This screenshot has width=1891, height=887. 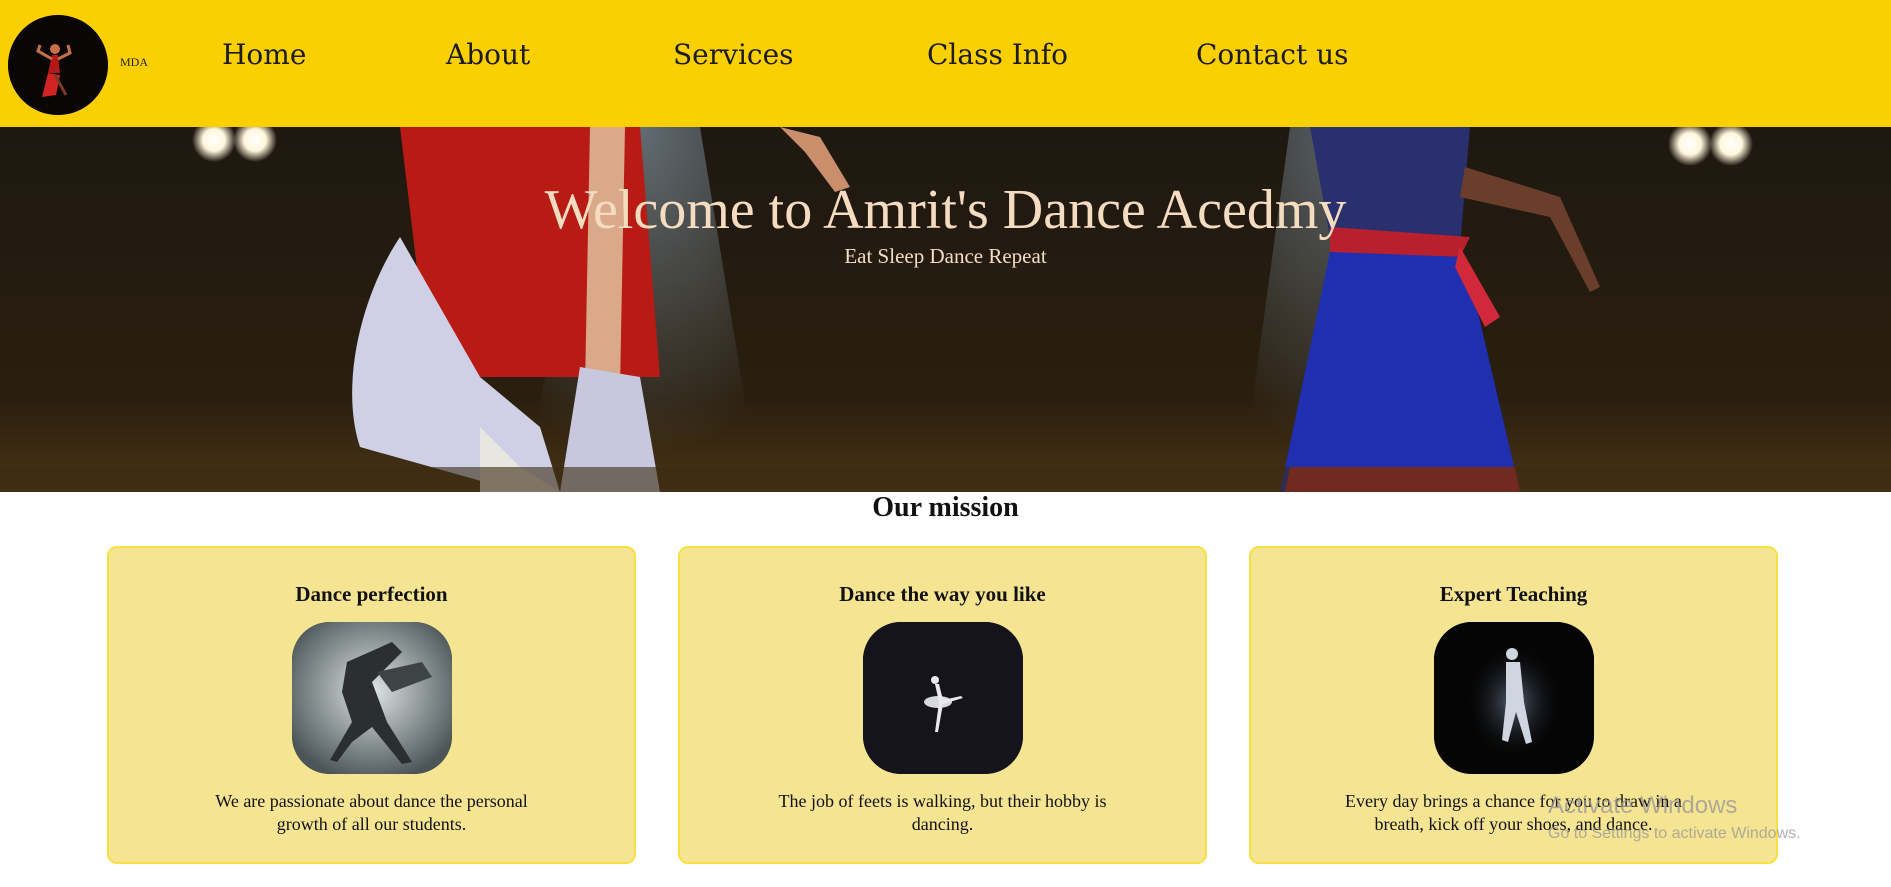 What do you see at coordinates (997, 54) in the screenshot?
I see `nav-class-info: Class Info` at bounding box center [997, 54].